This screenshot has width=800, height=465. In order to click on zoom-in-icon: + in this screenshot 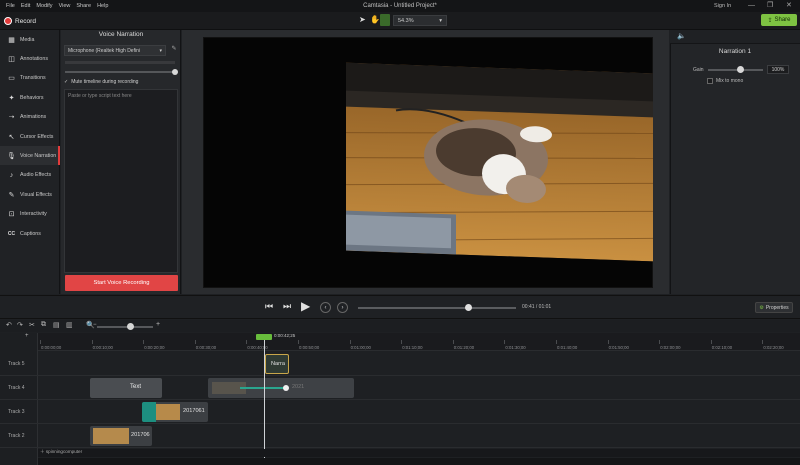, I will do `click(158, 324)`.